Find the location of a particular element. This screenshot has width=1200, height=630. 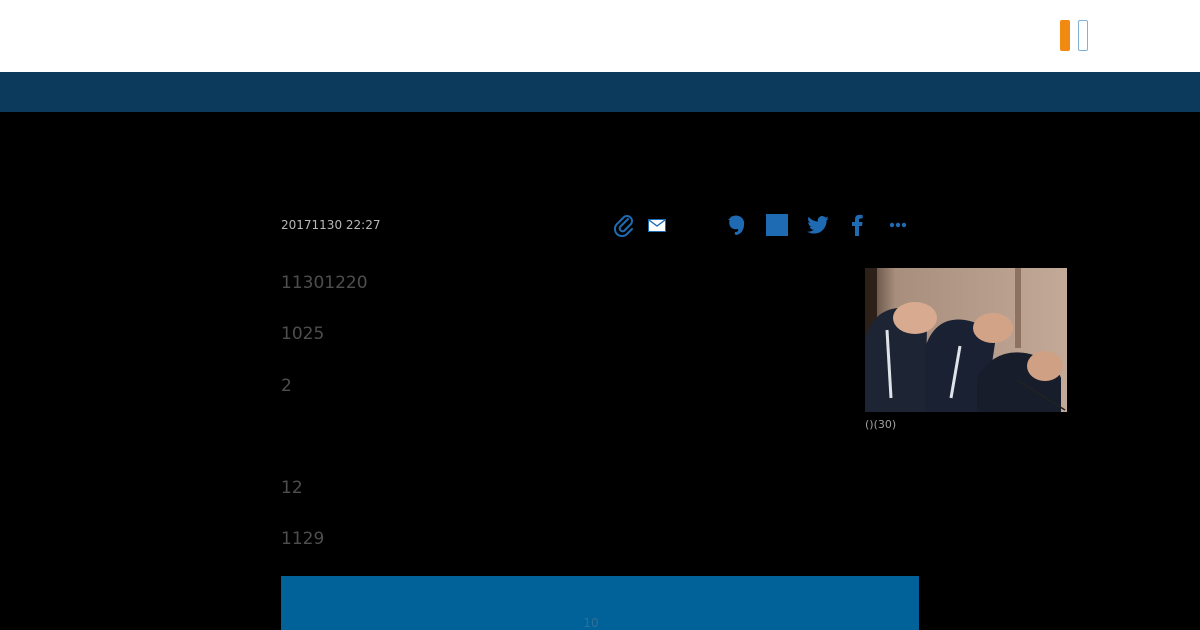

more-icon is located at coordinates (898, 225).